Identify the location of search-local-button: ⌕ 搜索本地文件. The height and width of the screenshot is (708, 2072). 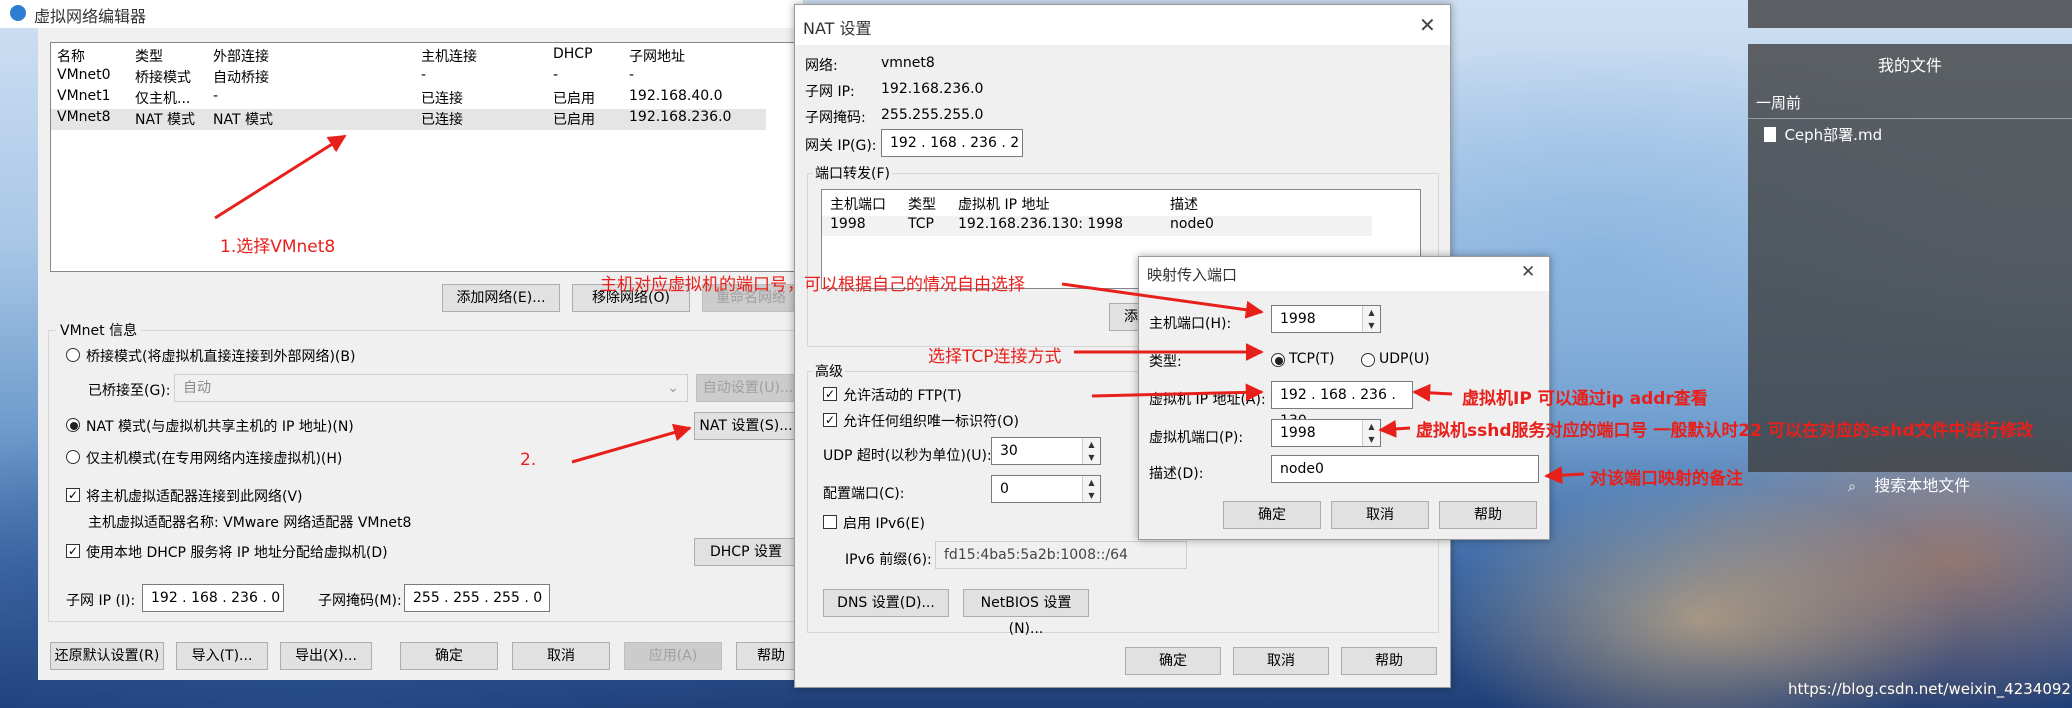
(1909, 484).